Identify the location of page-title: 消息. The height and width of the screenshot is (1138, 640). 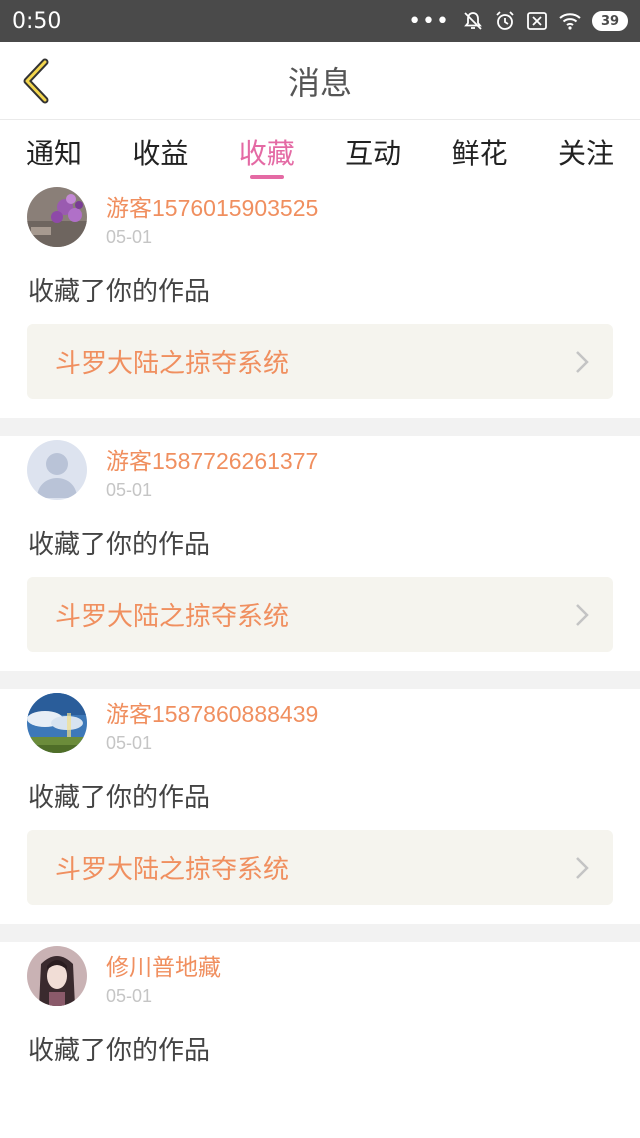
(319, 83).